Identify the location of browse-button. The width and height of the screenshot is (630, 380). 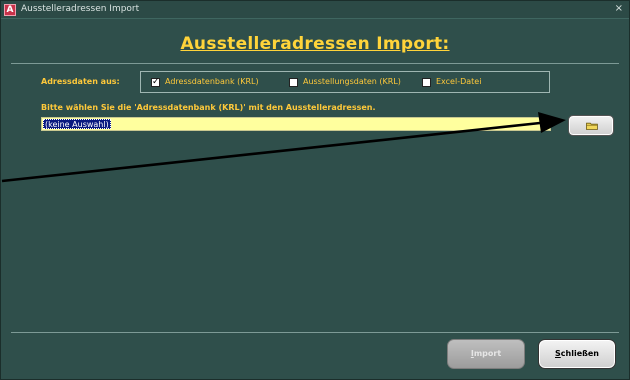
(591, 125).